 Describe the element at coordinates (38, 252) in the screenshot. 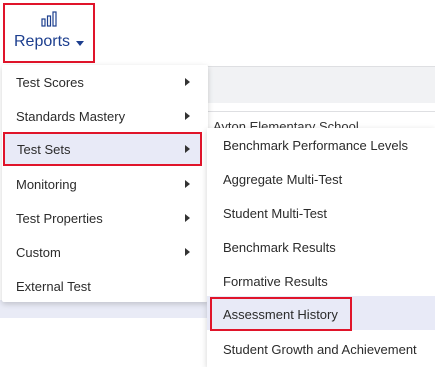

I see `menu-item-label: Custom` at that location.